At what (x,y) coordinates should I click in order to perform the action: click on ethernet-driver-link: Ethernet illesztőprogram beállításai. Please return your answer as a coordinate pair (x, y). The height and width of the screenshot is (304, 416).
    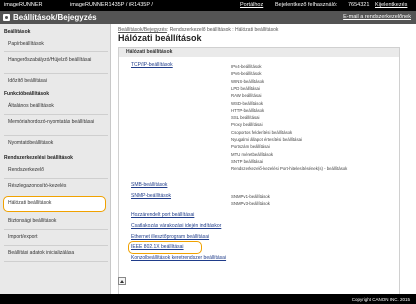
    Looking at the image, I should click on (170, 237).